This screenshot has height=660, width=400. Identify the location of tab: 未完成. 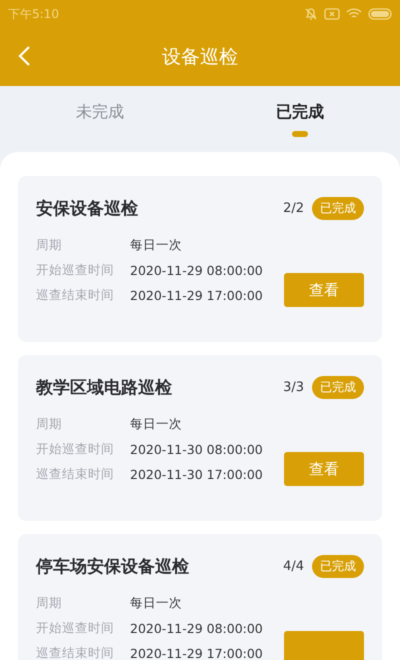
(100, 119).